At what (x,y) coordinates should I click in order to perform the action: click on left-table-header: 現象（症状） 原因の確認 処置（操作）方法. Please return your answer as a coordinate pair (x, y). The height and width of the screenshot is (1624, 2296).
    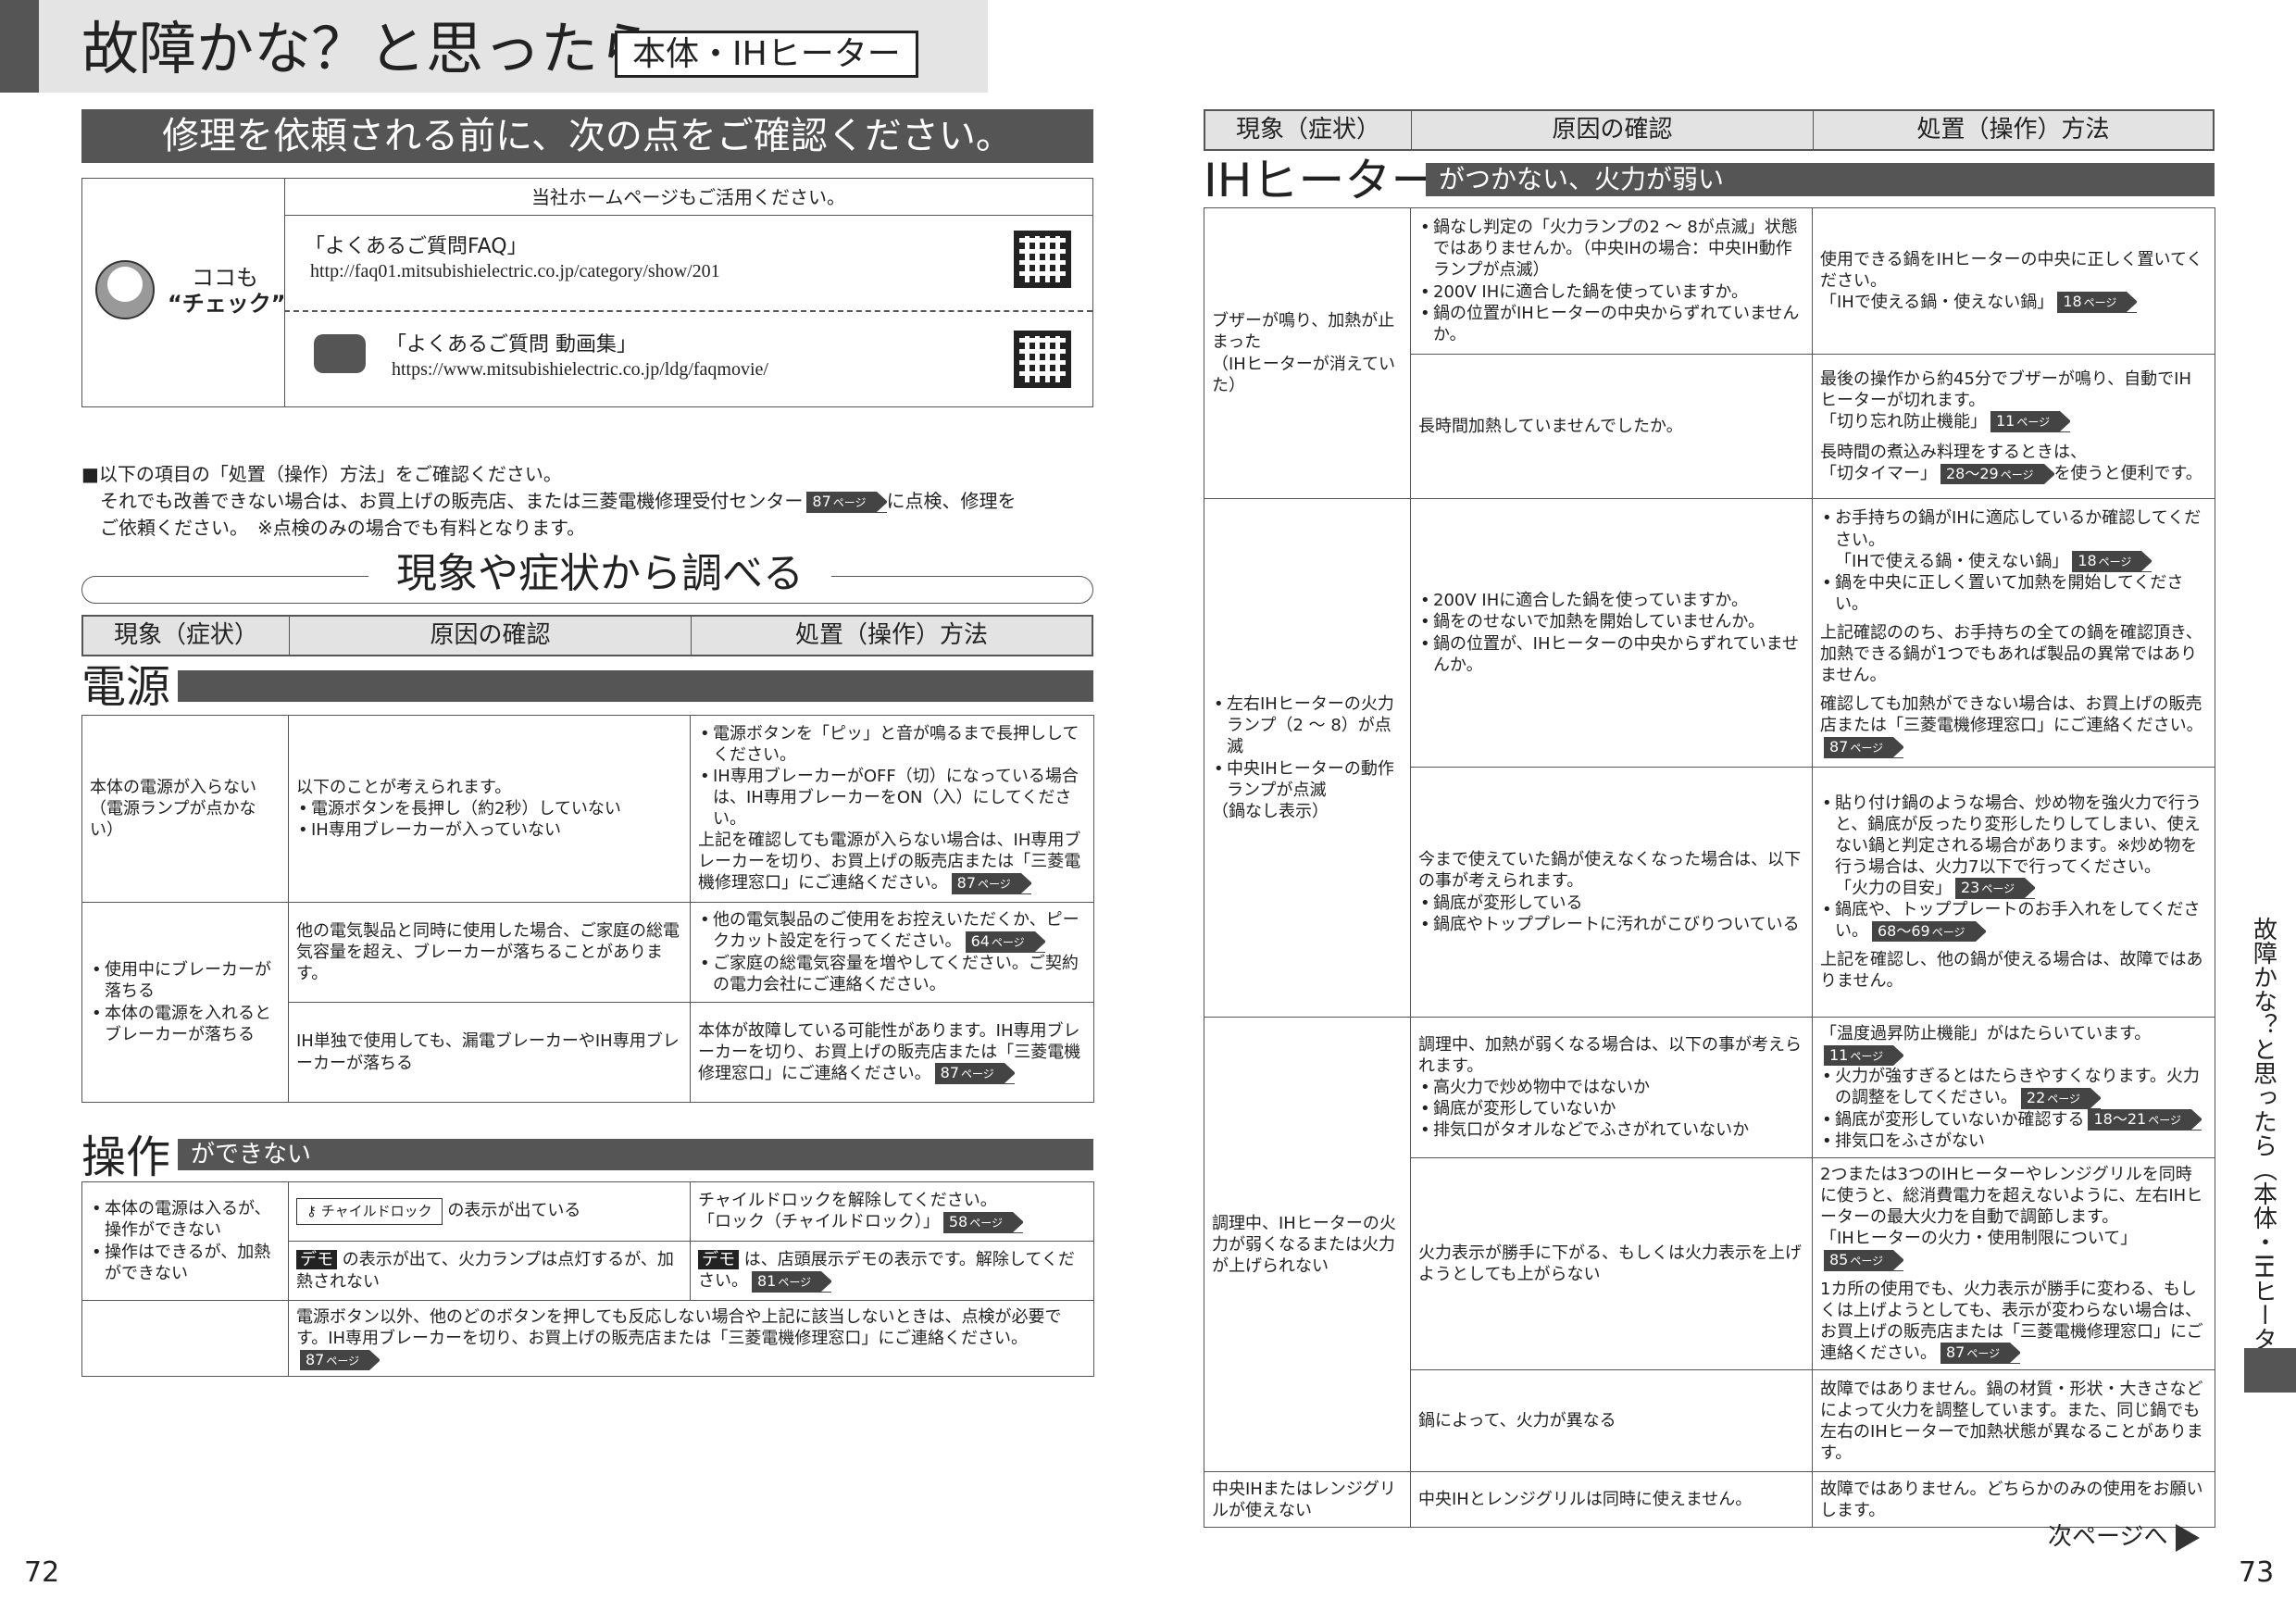
    Looking at the image, I should click on (587, 635).